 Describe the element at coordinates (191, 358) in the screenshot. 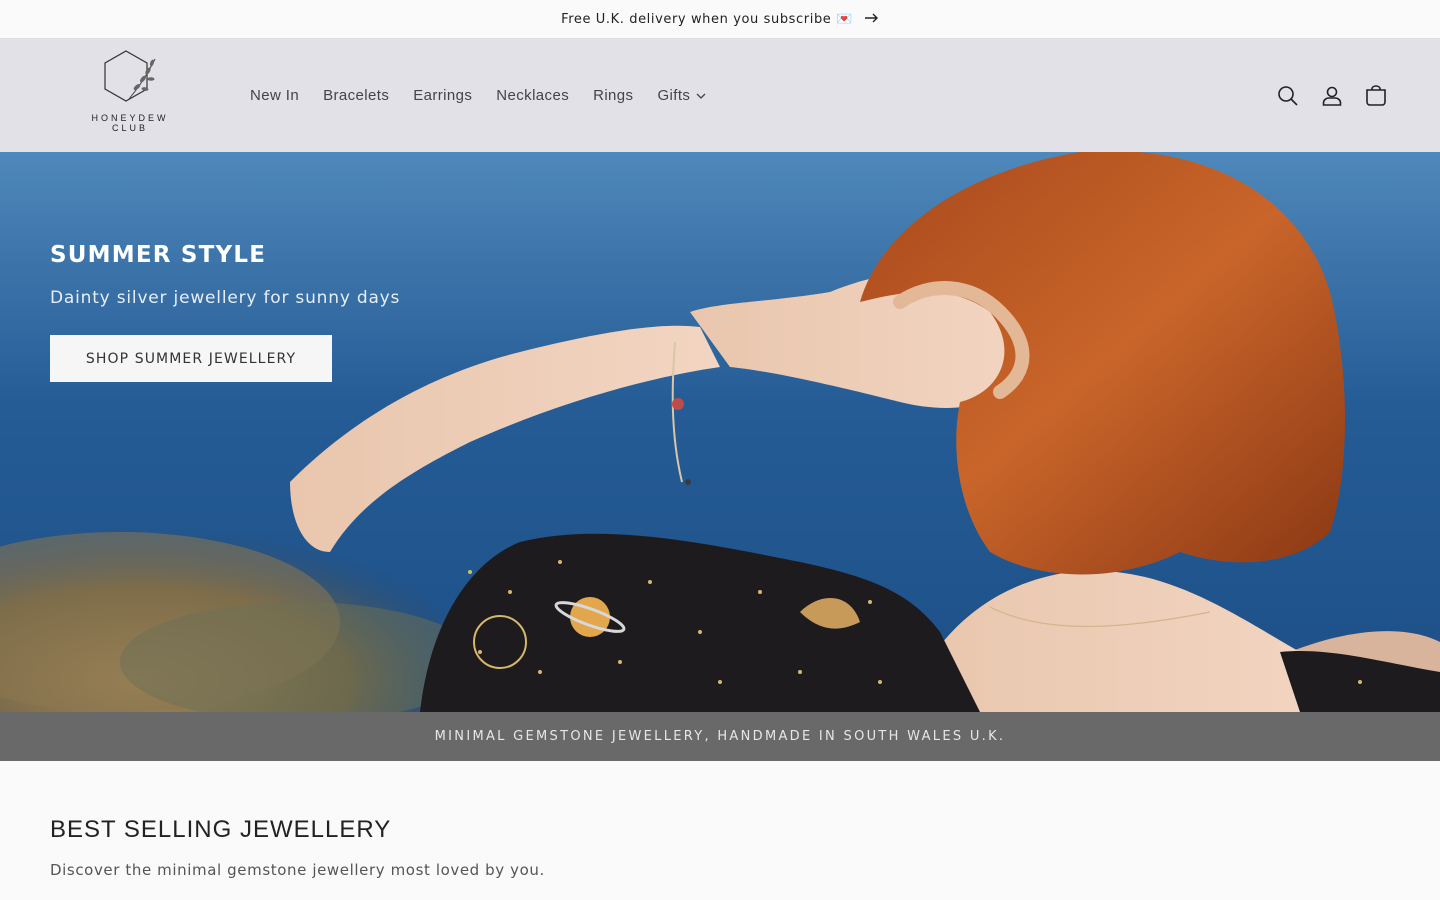

I see `shop-summer-button: SHOP SUMMER JEWELLERY` at that location.